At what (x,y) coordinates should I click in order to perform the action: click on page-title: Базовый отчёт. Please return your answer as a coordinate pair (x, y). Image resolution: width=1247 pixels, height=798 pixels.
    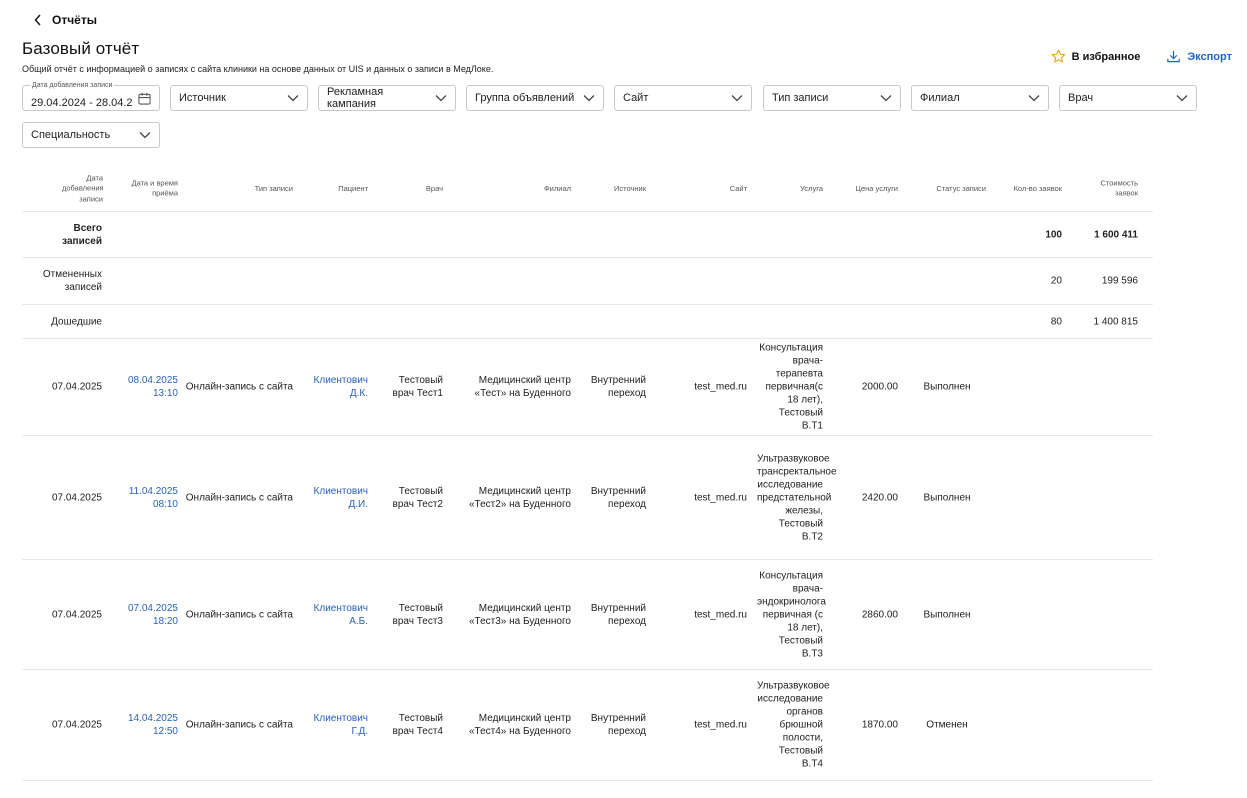
    Looking at the image, I should click on (81, 48).